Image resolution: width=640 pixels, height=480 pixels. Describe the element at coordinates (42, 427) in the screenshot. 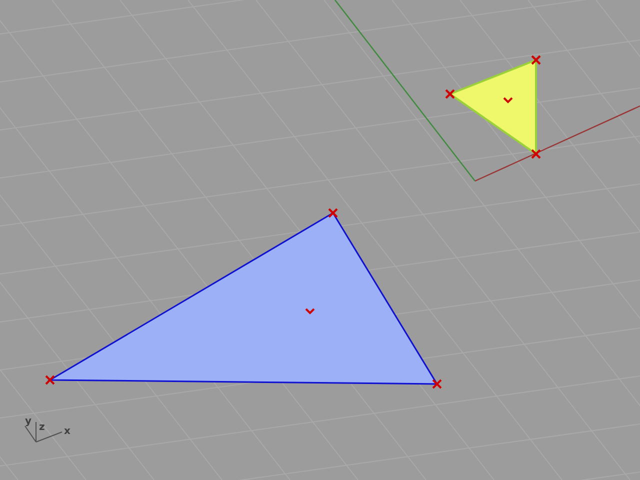

I see `axis-label: z` at that location.